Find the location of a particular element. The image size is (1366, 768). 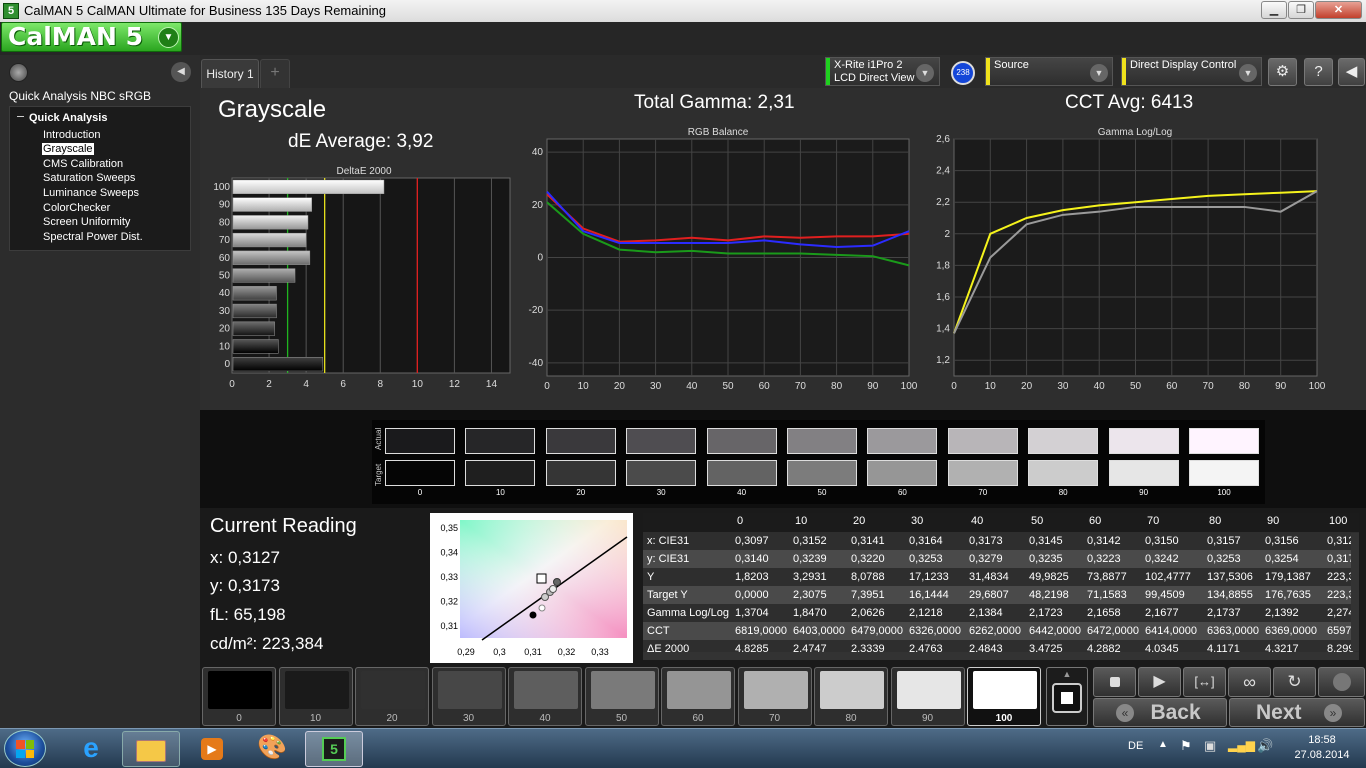

flag-icon: ⚑ is located at coordinates (1186, 746).